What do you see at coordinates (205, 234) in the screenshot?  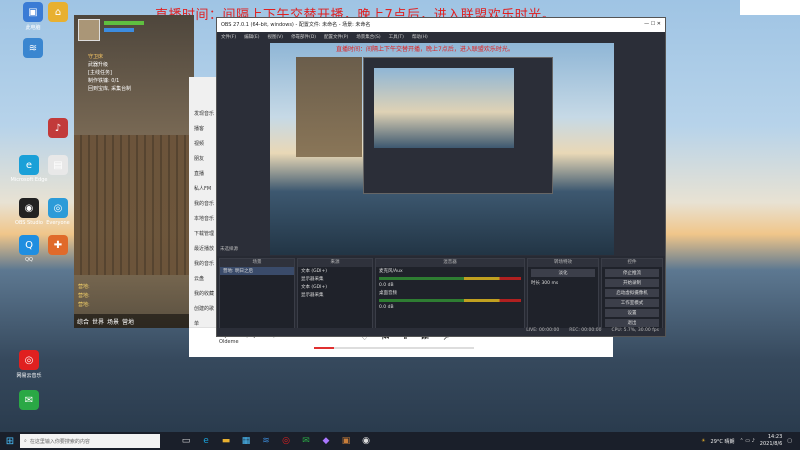 I see `music-sidebar-item: 下载管理` at bounding box center [205, 234].